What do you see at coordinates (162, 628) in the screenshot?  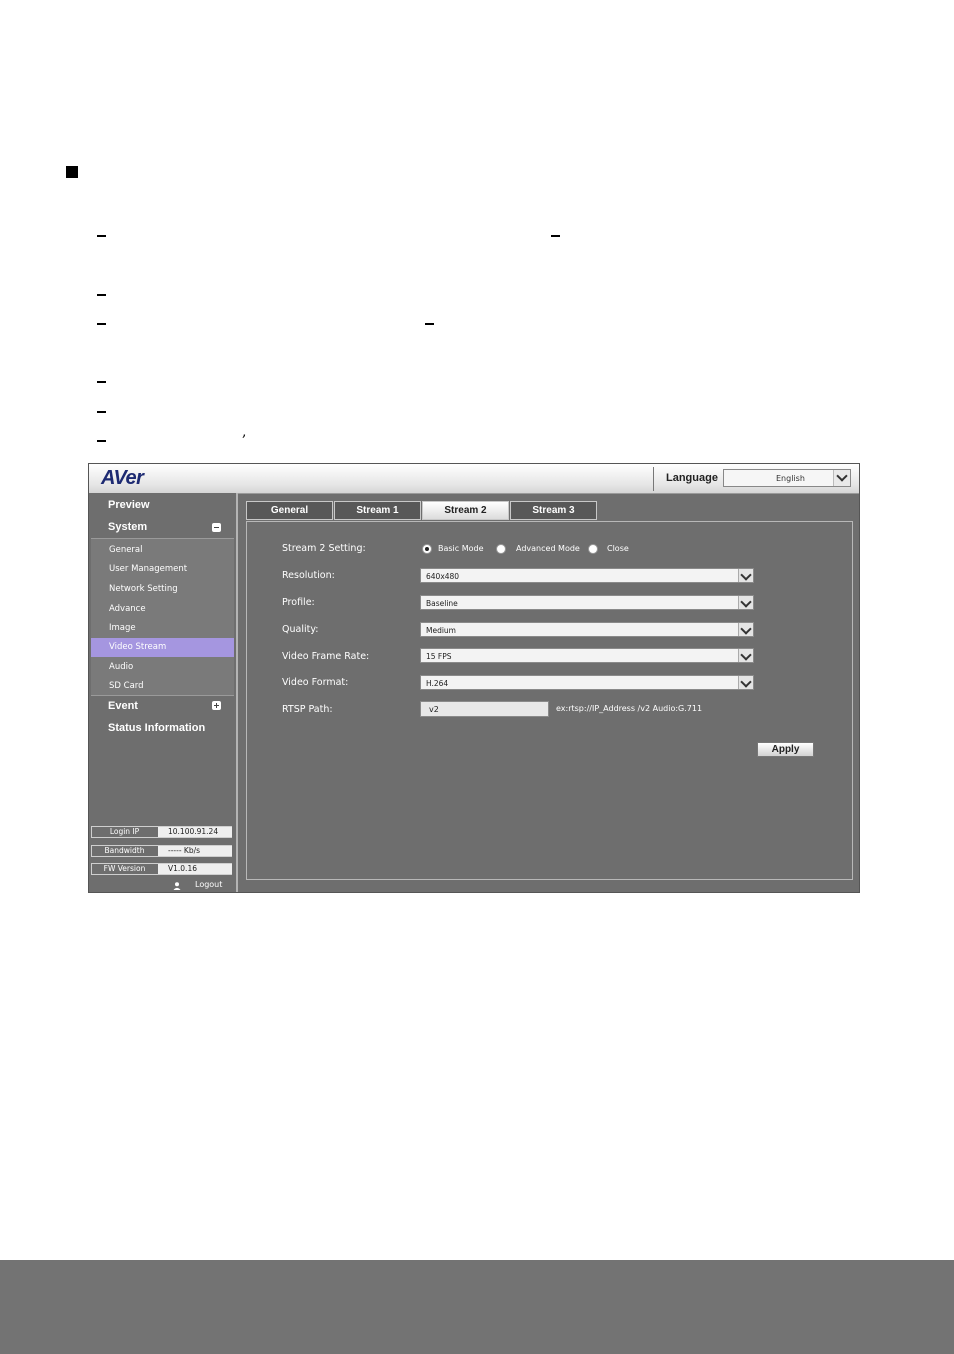 I see `sidebar-item-image: Image` at bounding box center [162, 628].